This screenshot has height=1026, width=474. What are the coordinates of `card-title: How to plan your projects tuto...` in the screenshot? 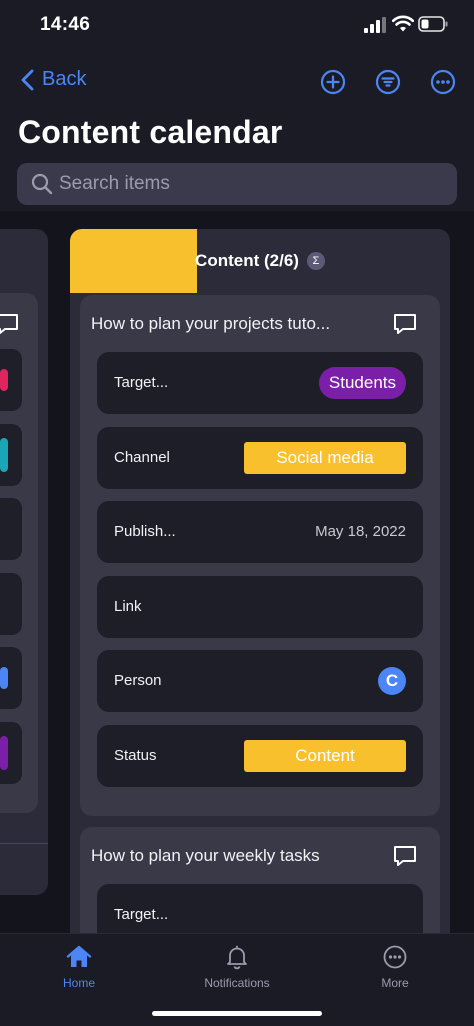 It's located at (211, 323).